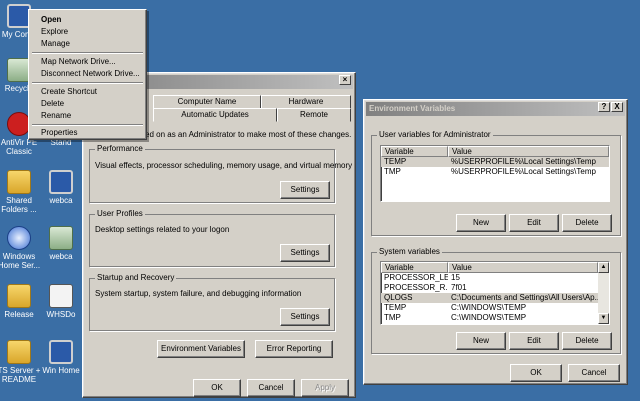 The width and height of the screenshot is (640, 401). What do you see at coordinates (534, 223) in the screenshot?
I see `user-edit-button: Edit` at bounding box center [534, 223].